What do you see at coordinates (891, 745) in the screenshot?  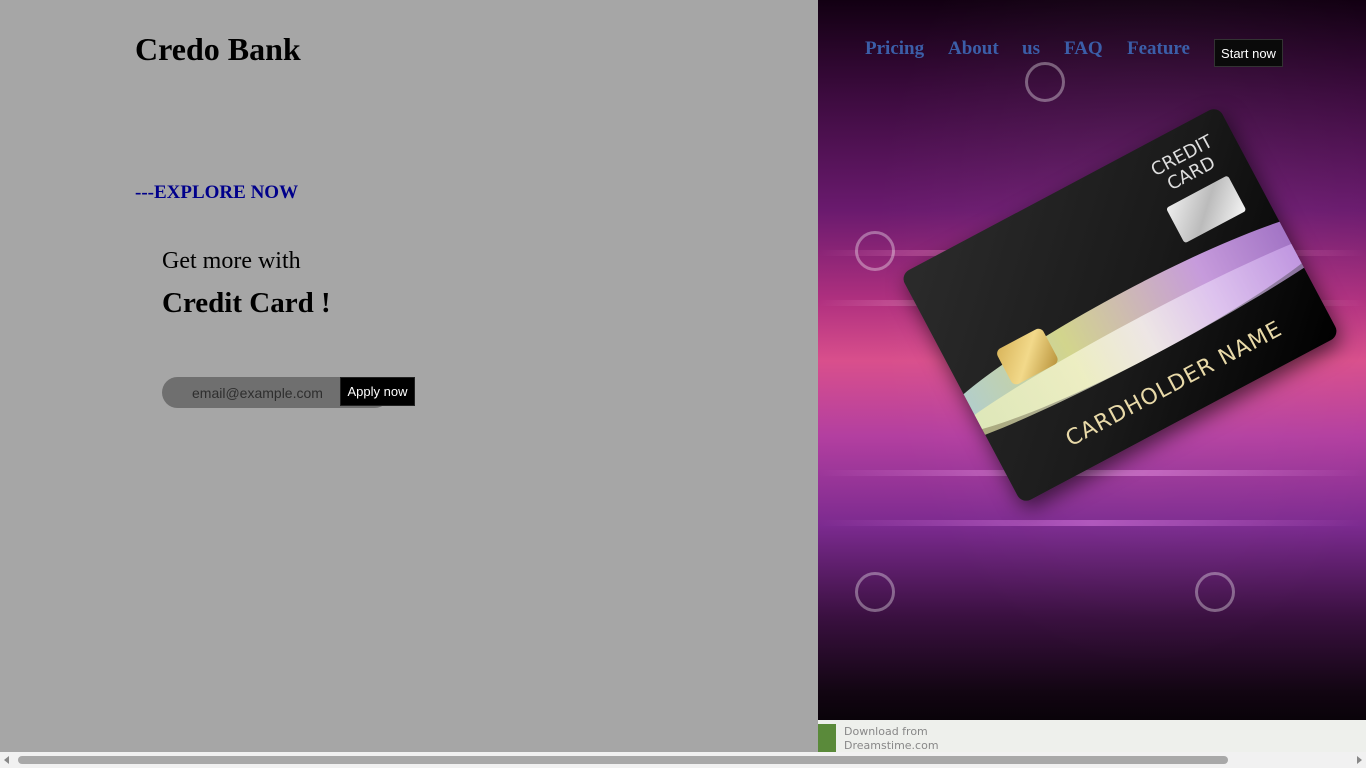 I see `download-site-text: Dreamstime.com` at bounding box center [891, 745].